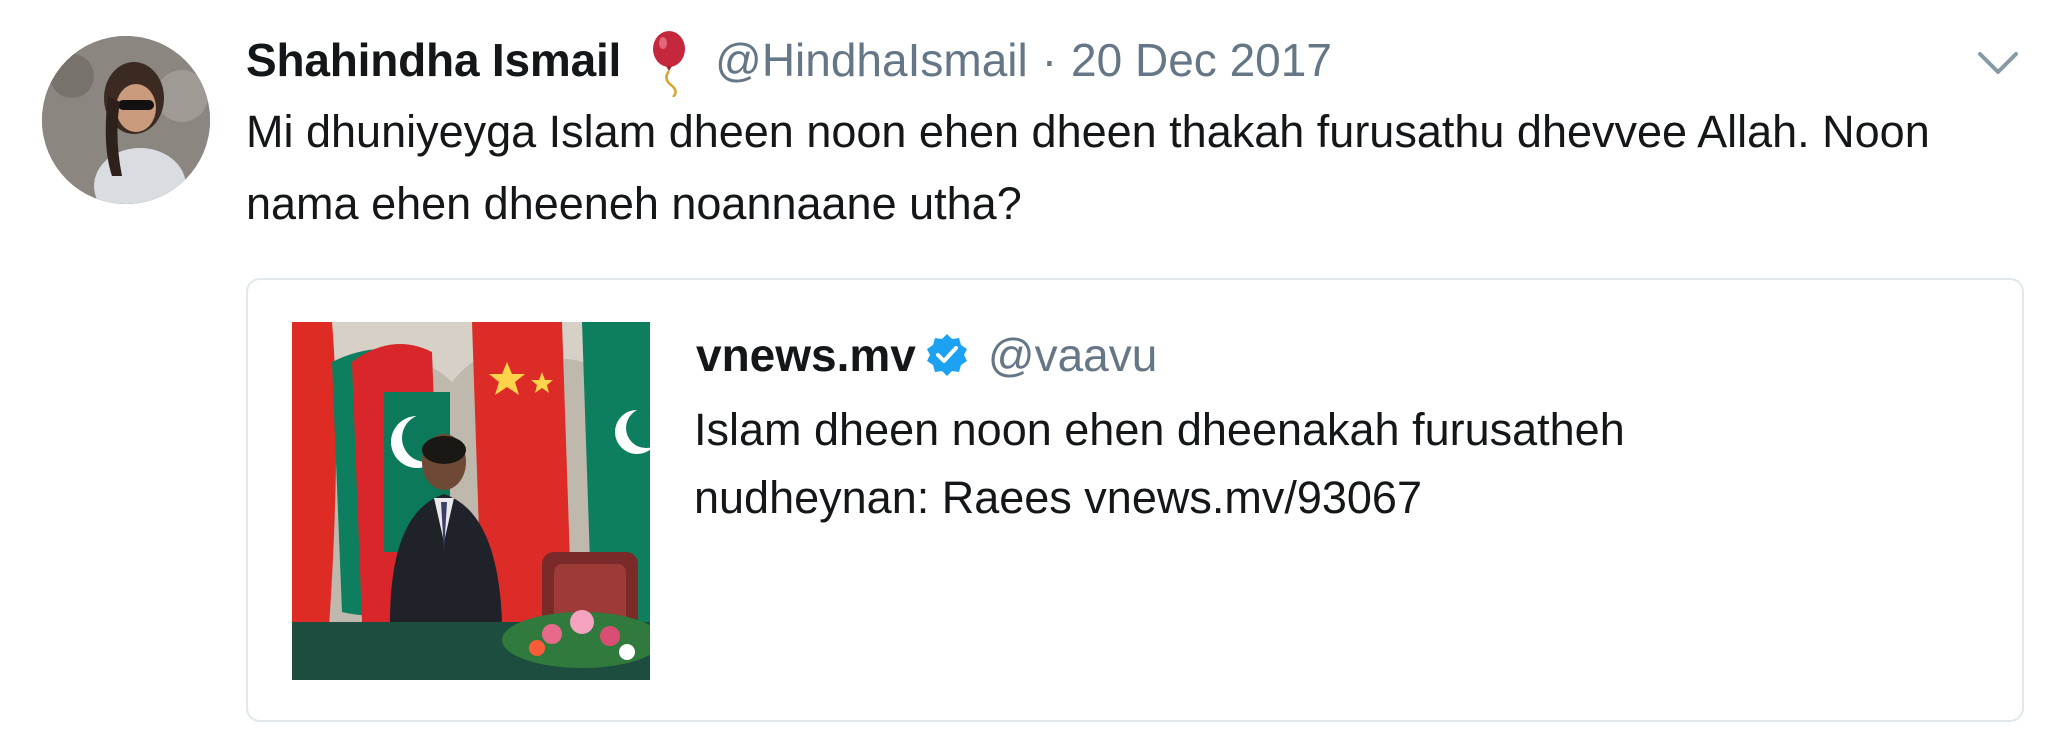 The width and height of the screenshot is (2050, 744). Describe the element at coordinates (871, 60) in the screenshot. I see `author-handle: @HindhaIsmail` at that location.